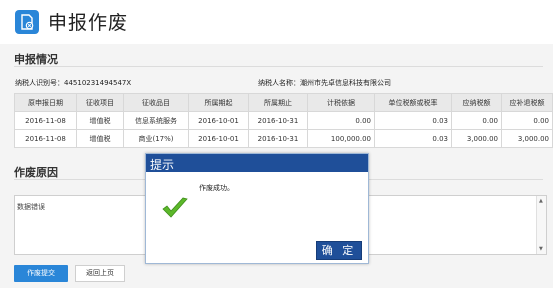  I want to click on taxpayer-id: 纳税人识别号：44510231494547X, so click(73, 83).